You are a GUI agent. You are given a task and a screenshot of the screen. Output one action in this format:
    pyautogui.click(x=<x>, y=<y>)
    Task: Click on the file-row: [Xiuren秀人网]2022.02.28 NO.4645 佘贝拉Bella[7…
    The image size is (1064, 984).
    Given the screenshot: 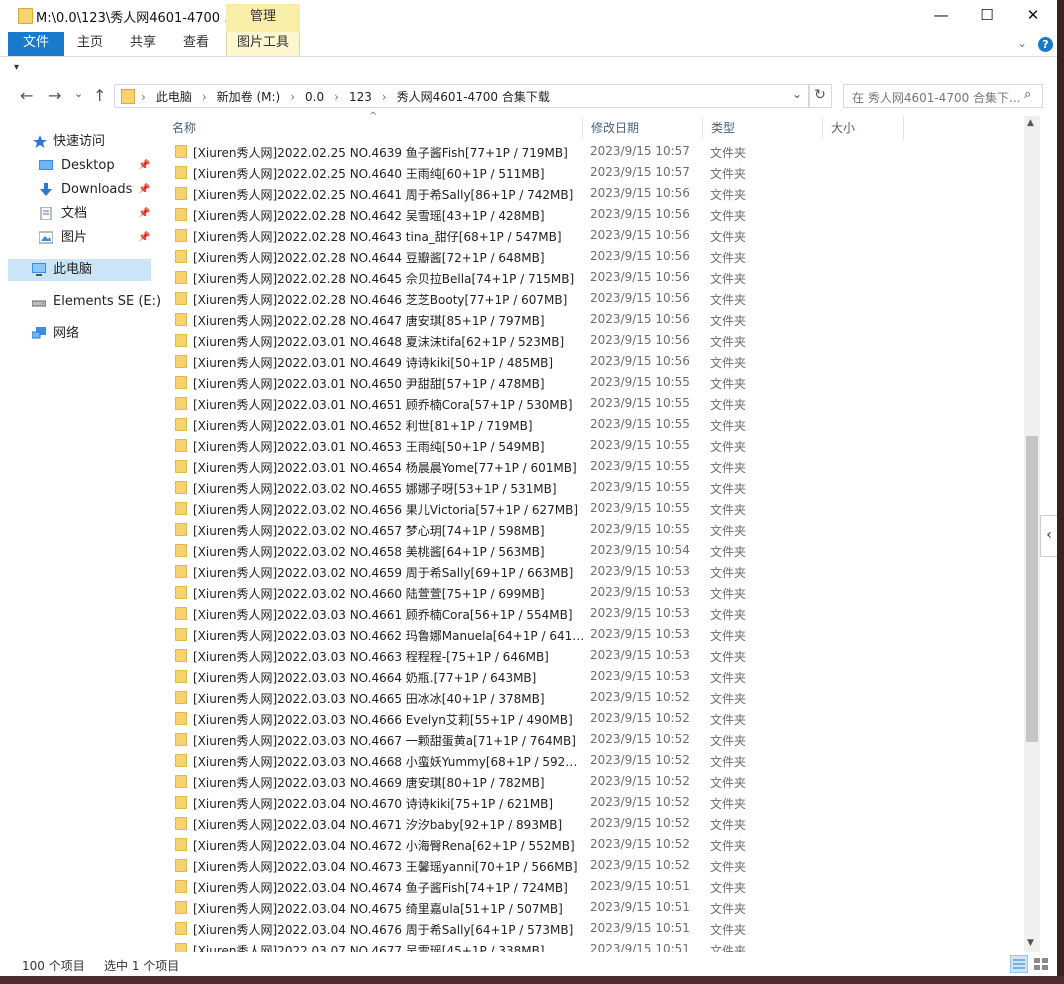 What is the action you would take?
    pyautogui.click(x=594, y=278)
    